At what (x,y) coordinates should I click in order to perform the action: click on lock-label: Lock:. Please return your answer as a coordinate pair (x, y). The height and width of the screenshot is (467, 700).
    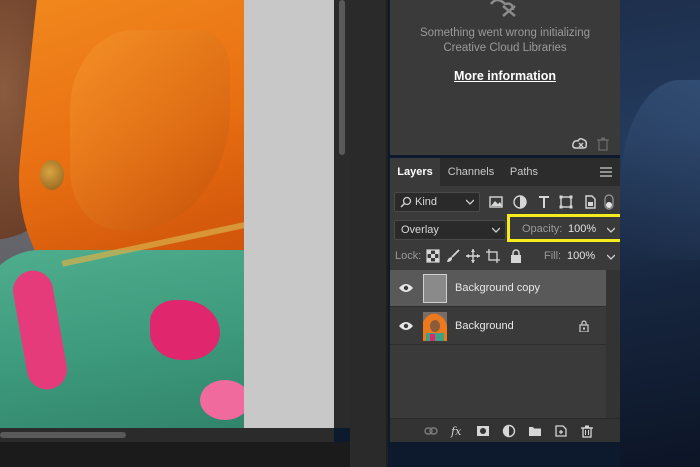
    Looking at the image, I should click on (408, 256).